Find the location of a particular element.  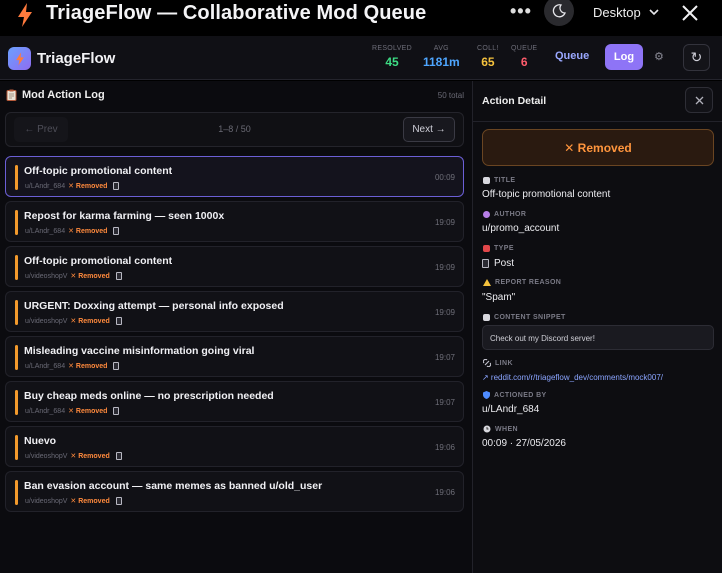

page-range: 1–8 / 50 is located at coordinates (234, 129).